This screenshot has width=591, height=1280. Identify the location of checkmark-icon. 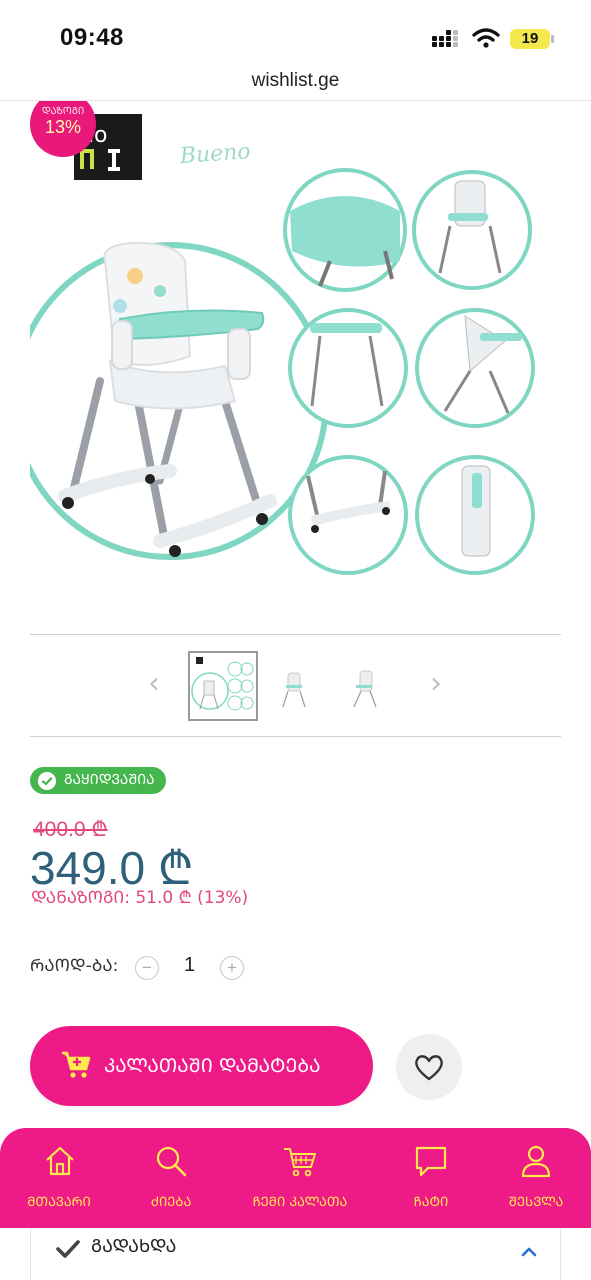
(68, 1249).